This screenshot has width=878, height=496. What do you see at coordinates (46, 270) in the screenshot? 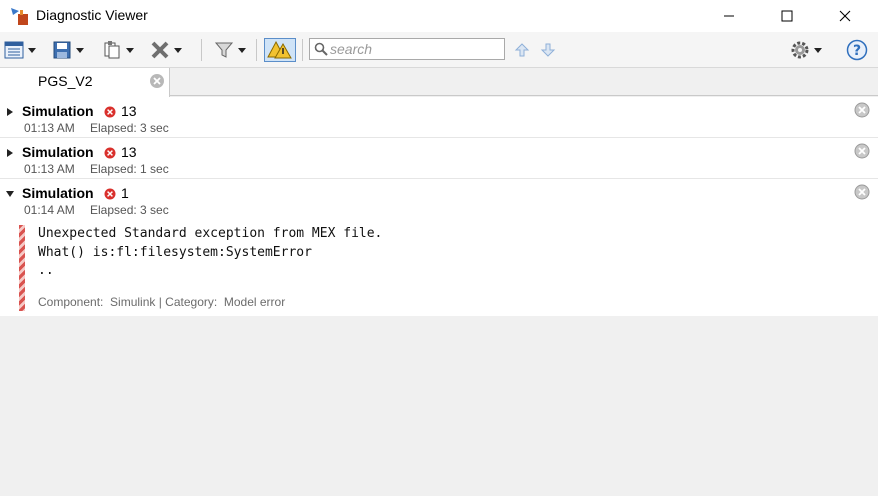
I see `error-message-line: ..` at bounding box center [46, 270].